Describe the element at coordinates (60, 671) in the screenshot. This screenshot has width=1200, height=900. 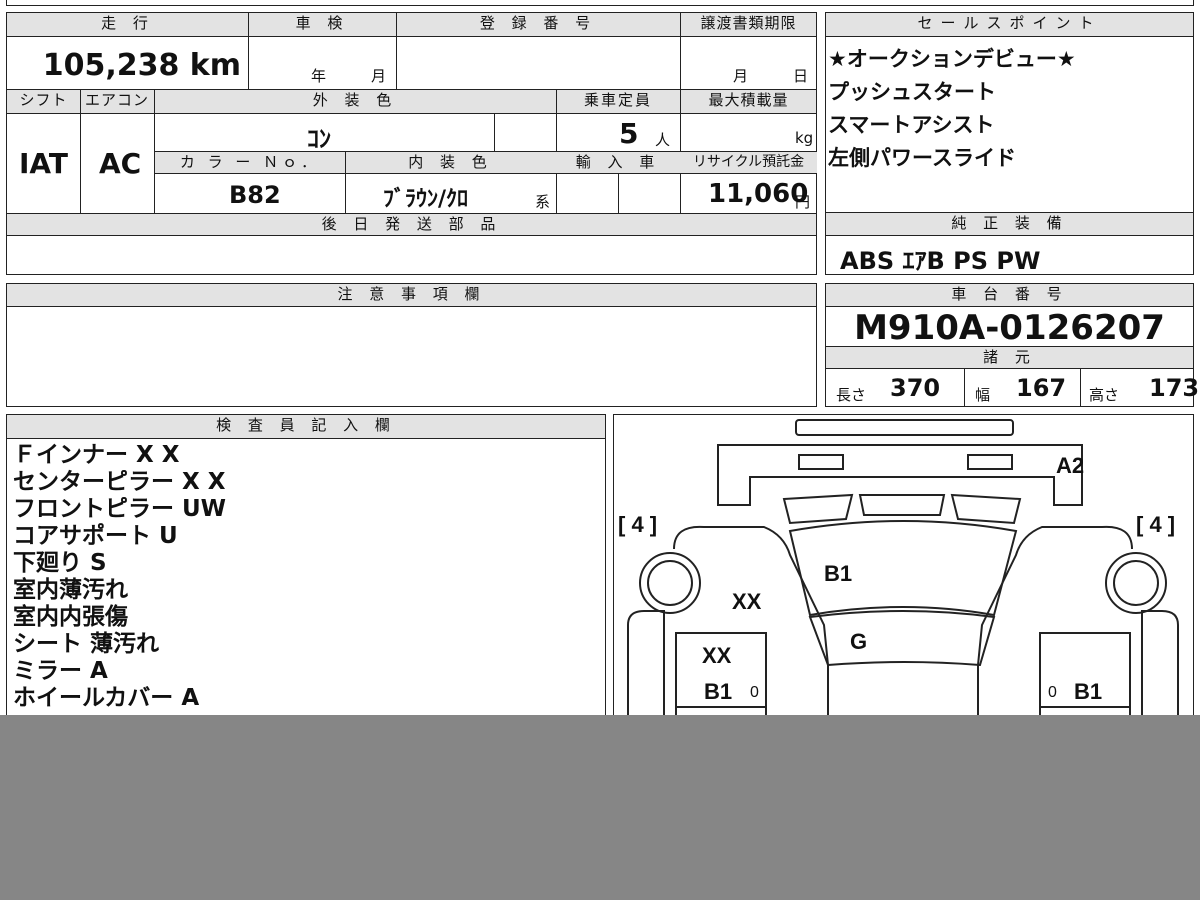
I see `inspector-note: ミラー A` at that location.